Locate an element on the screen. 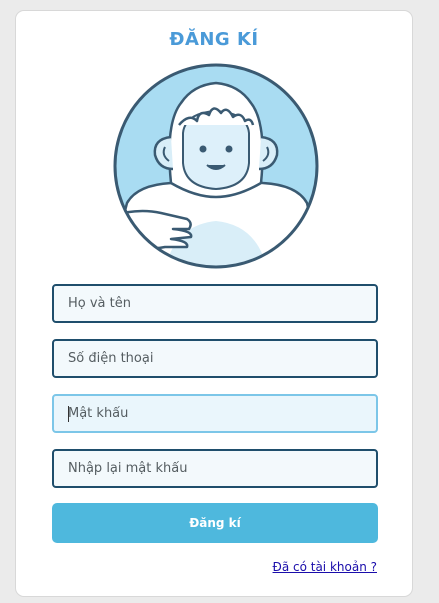 The width and height of the screenshot is (439, 603). password-field-wrap is located at coordinates (215, 413).